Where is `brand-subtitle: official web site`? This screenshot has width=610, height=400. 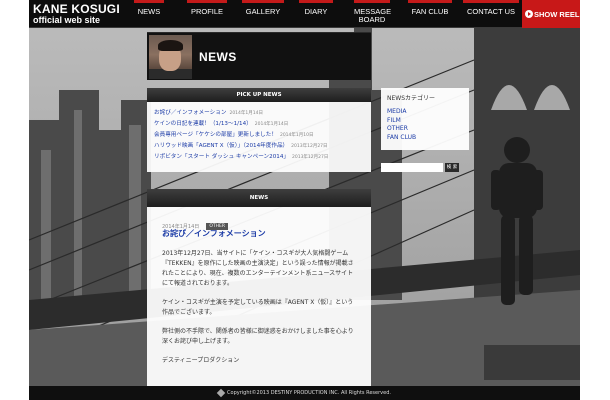
brand-subtitle: official web site is located at coordinates (67, 20).